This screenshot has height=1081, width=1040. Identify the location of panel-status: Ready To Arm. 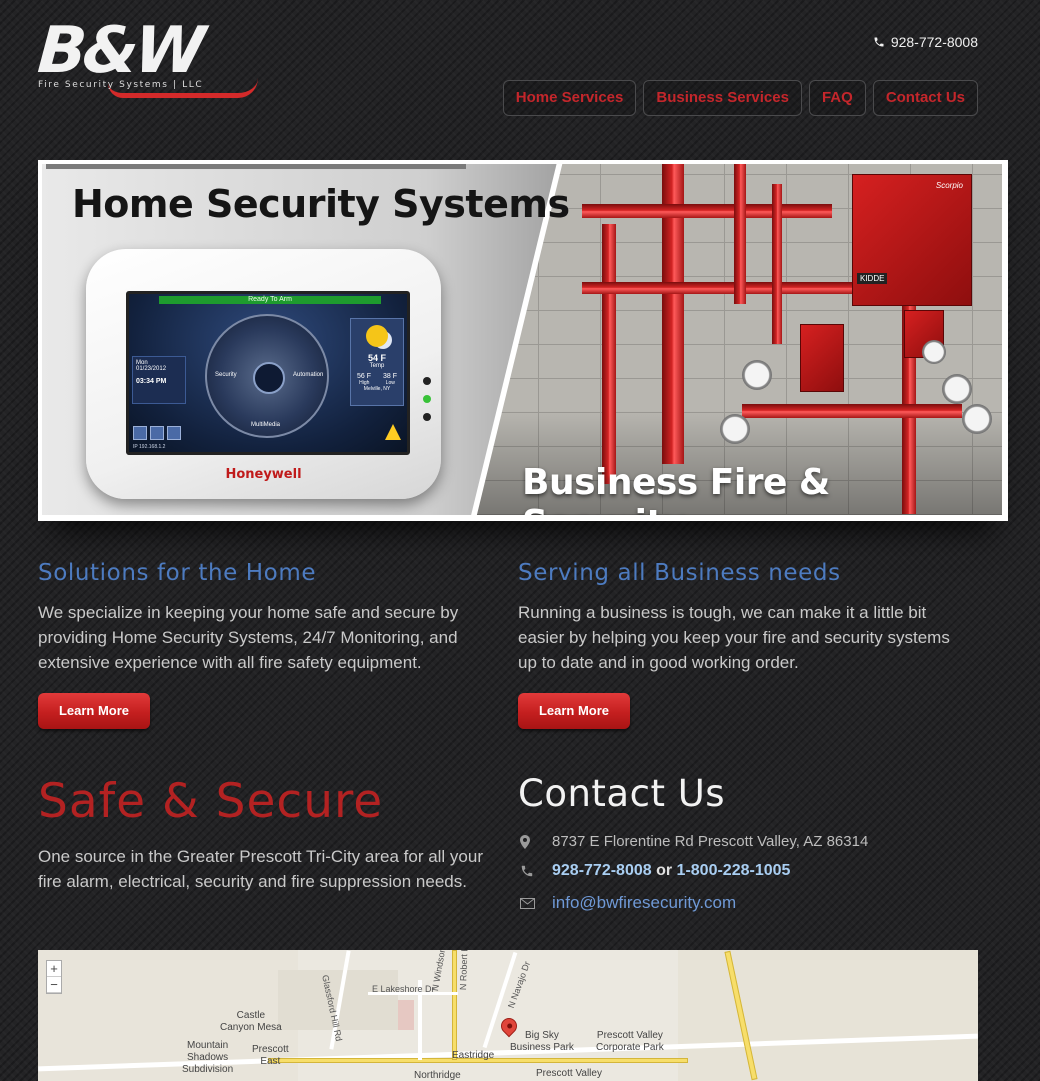
(270, 300).